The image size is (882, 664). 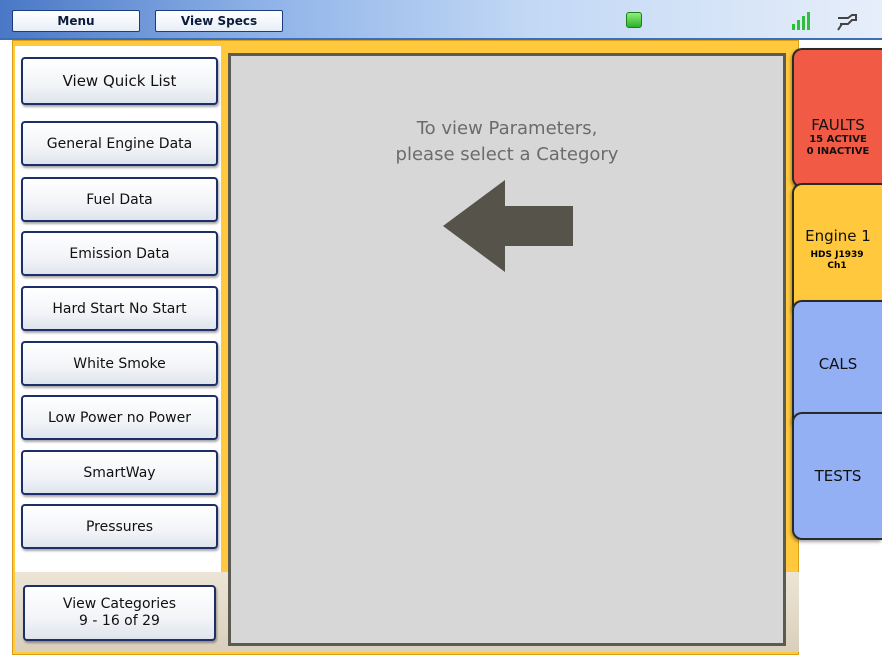 What do you see at coordinates (119, 308) in the screenshot?
I see `category-hard-start-no-start-button: Hard Start No Start` at bounding box center [119, 308].